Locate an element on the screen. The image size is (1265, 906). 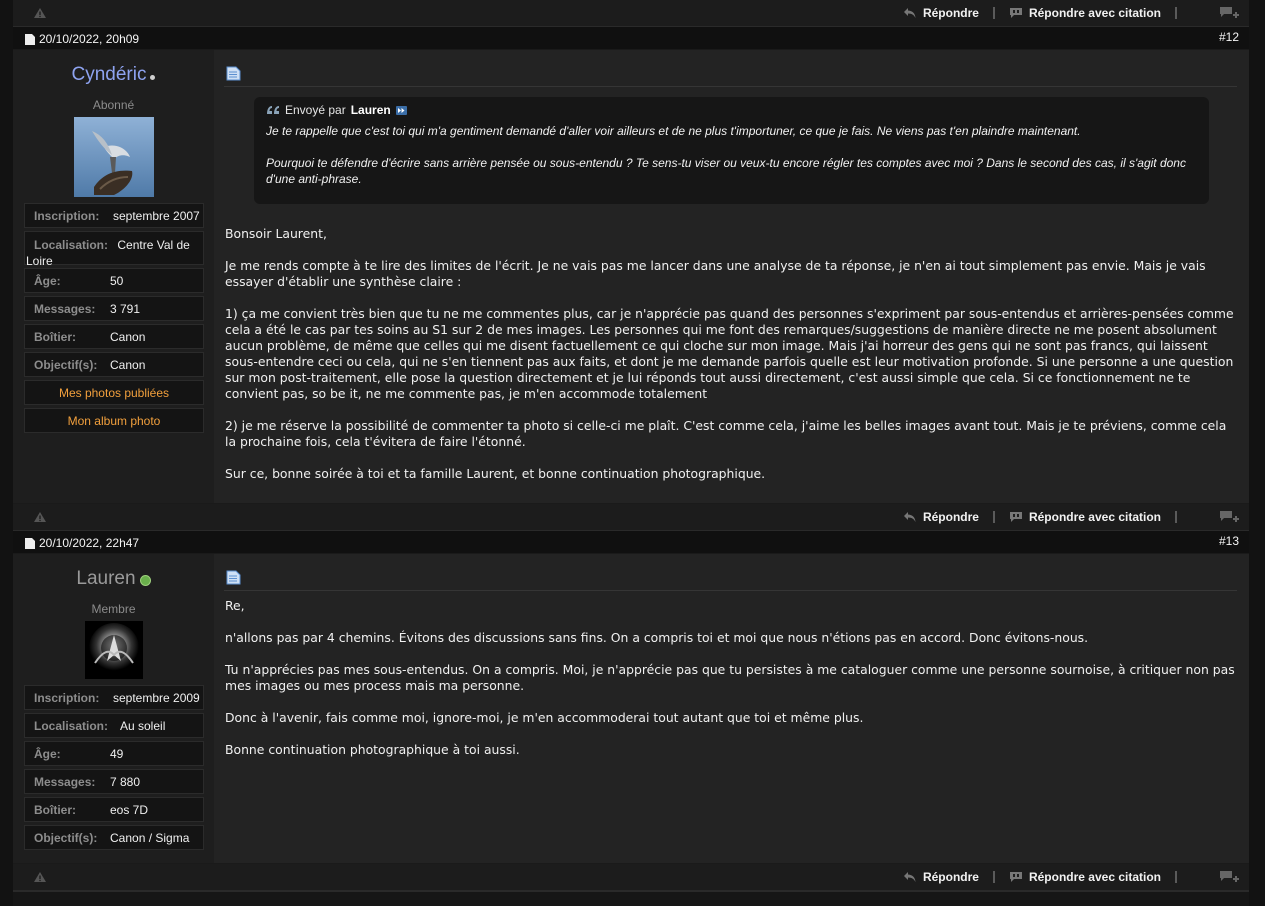
my-photos-link: Mes photos publiées is located at coordinates (114, 392).